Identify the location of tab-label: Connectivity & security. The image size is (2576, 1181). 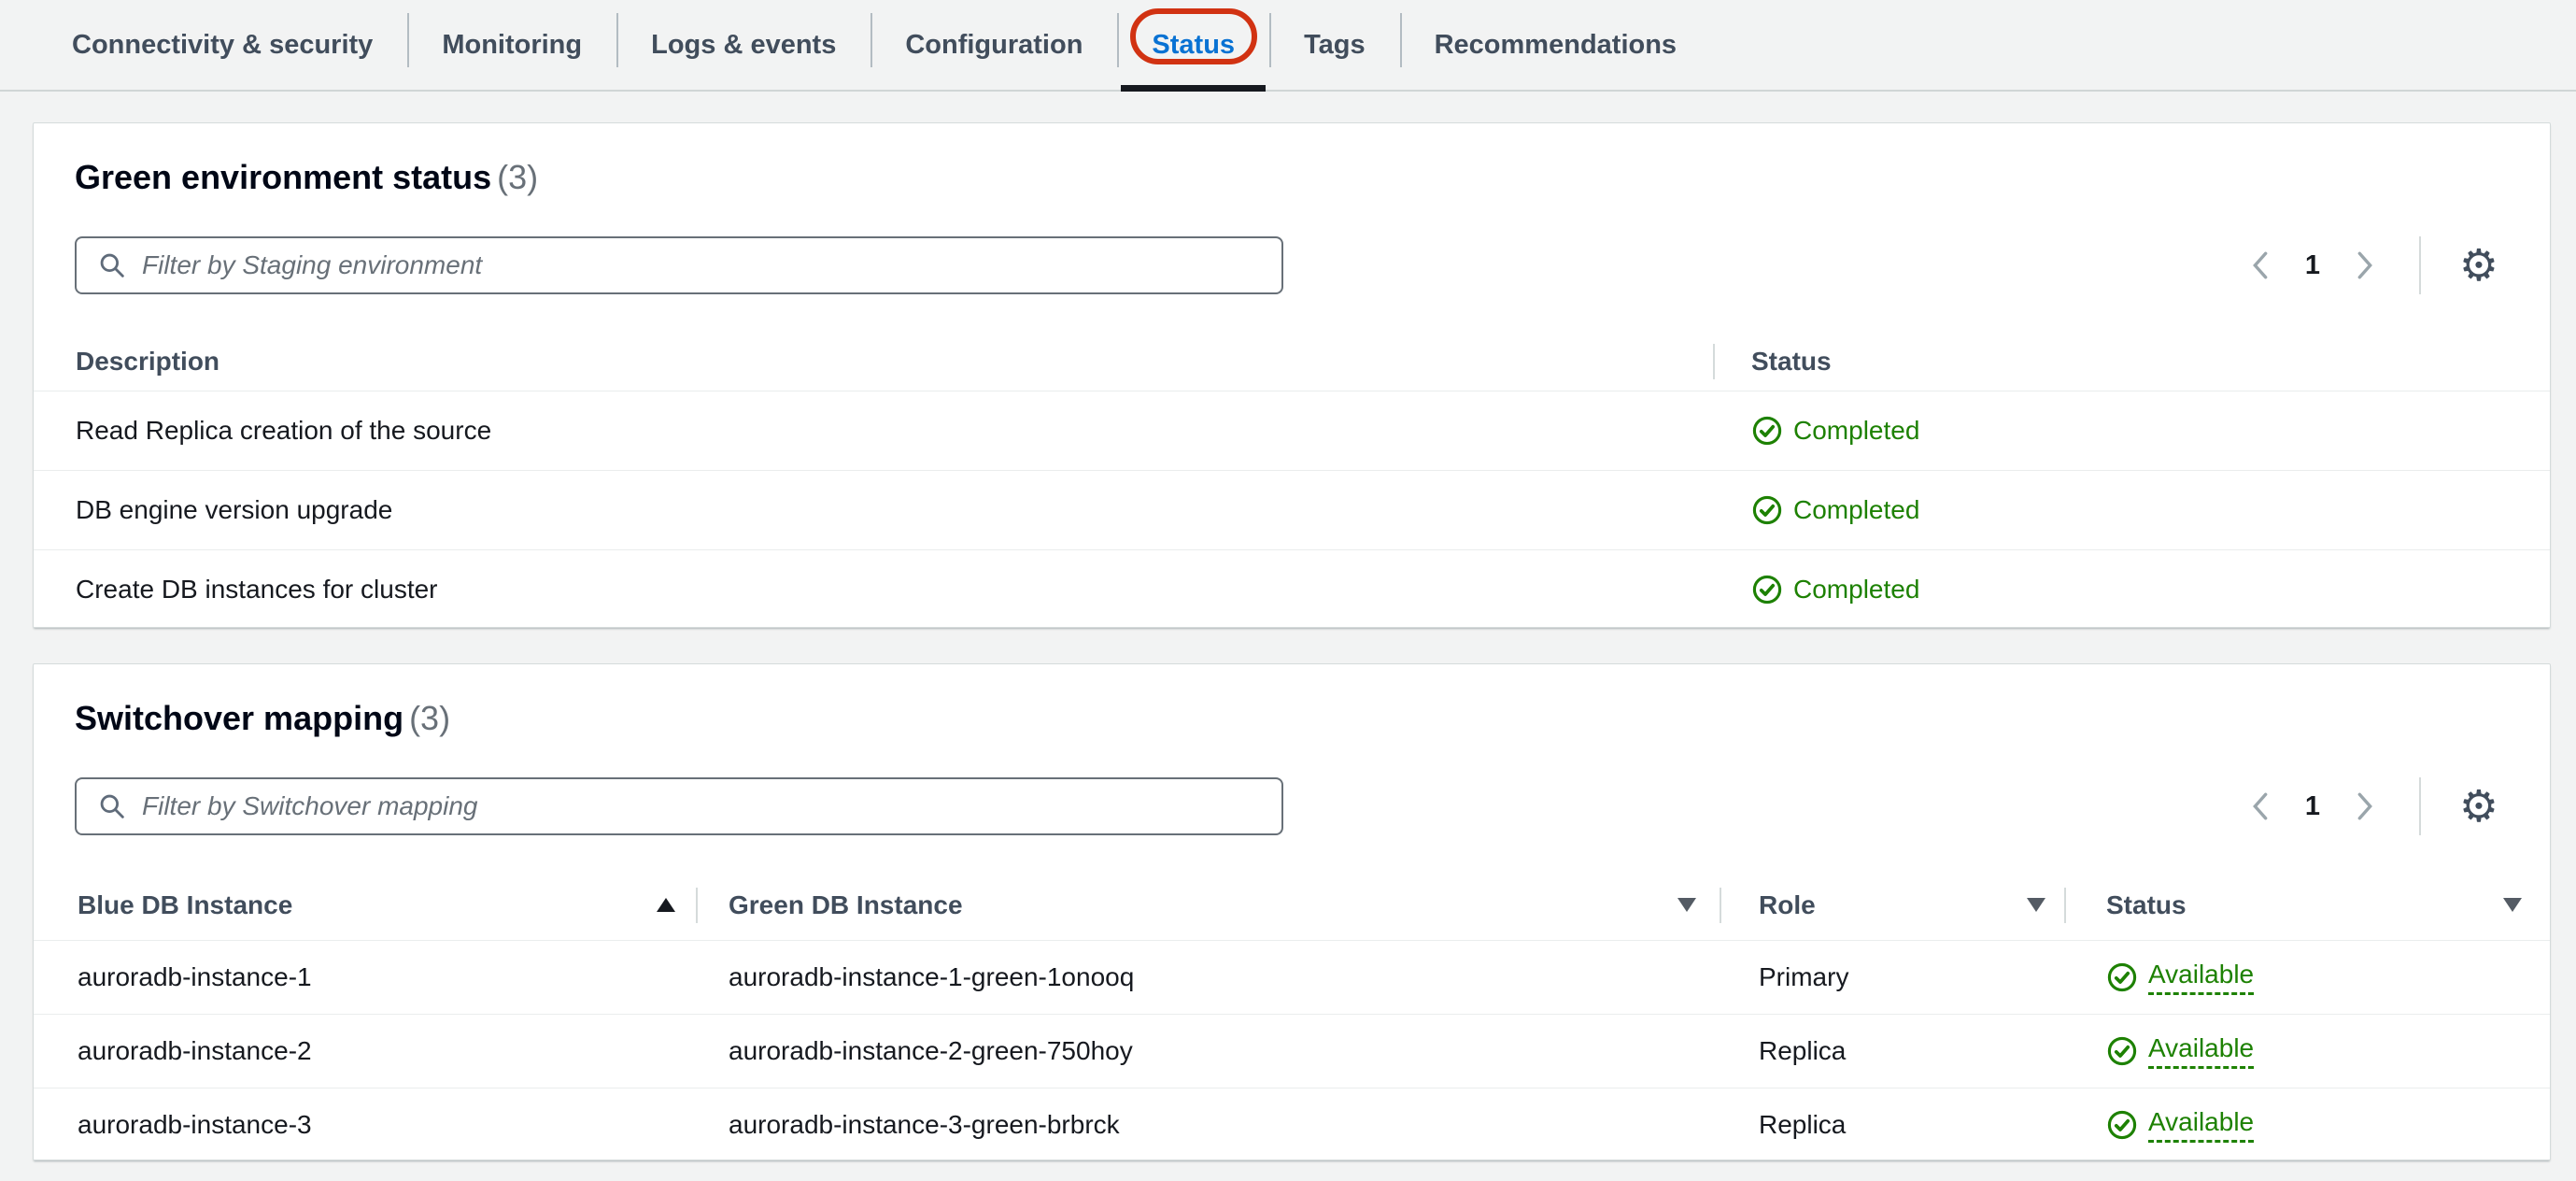
(223, 44).